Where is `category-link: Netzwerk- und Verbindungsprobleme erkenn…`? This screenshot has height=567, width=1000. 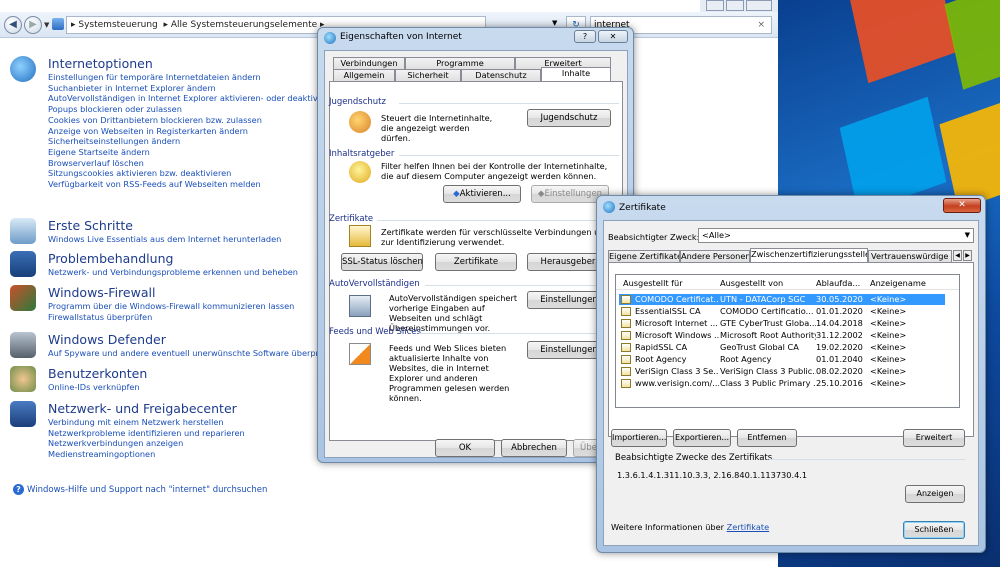
category-link: Netzwerk- und Verbindungsprobleme erkenn… is located at coordinates (173, 272).